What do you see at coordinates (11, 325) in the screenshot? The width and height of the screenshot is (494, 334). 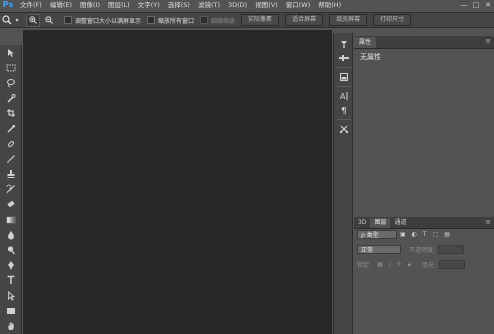 I see `hand-tool-icon` at bounding box center [11, 325].